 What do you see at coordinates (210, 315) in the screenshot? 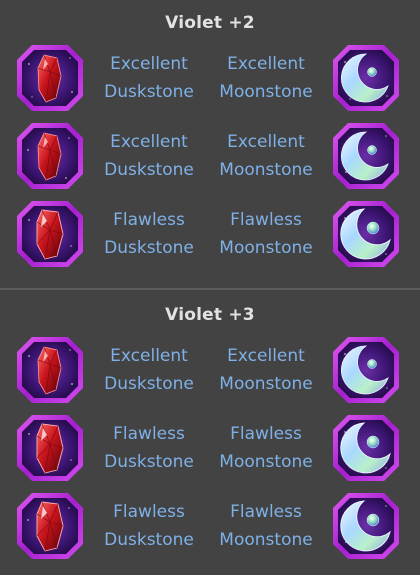
I see `section-title: Violet +3` at bounding box center [210, 315].